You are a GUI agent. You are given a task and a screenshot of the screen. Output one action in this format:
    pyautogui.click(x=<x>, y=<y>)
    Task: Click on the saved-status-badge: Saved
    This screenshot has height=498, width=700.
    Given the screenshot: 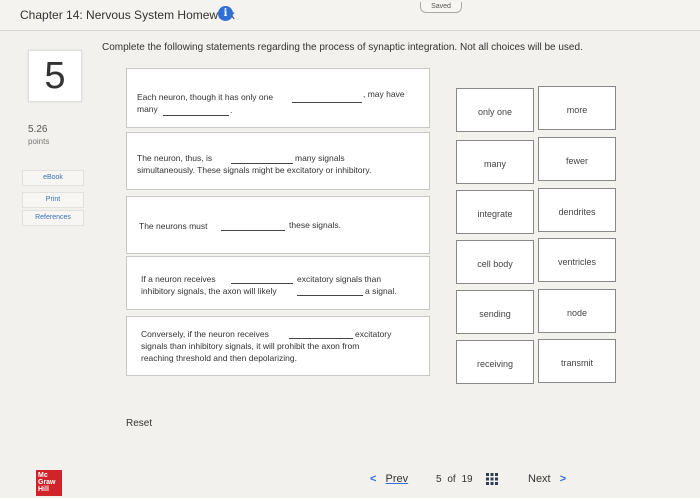 What is the action you would take?
    pyautogui.click(x=441, y=7)
    